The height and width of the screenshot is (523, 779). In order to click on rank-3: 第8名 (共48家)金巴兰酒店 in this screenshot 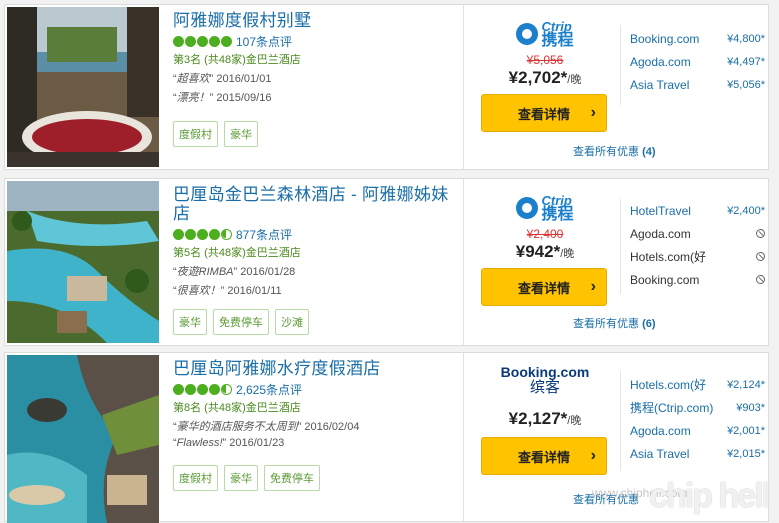, I will do `click(315, 407)`.